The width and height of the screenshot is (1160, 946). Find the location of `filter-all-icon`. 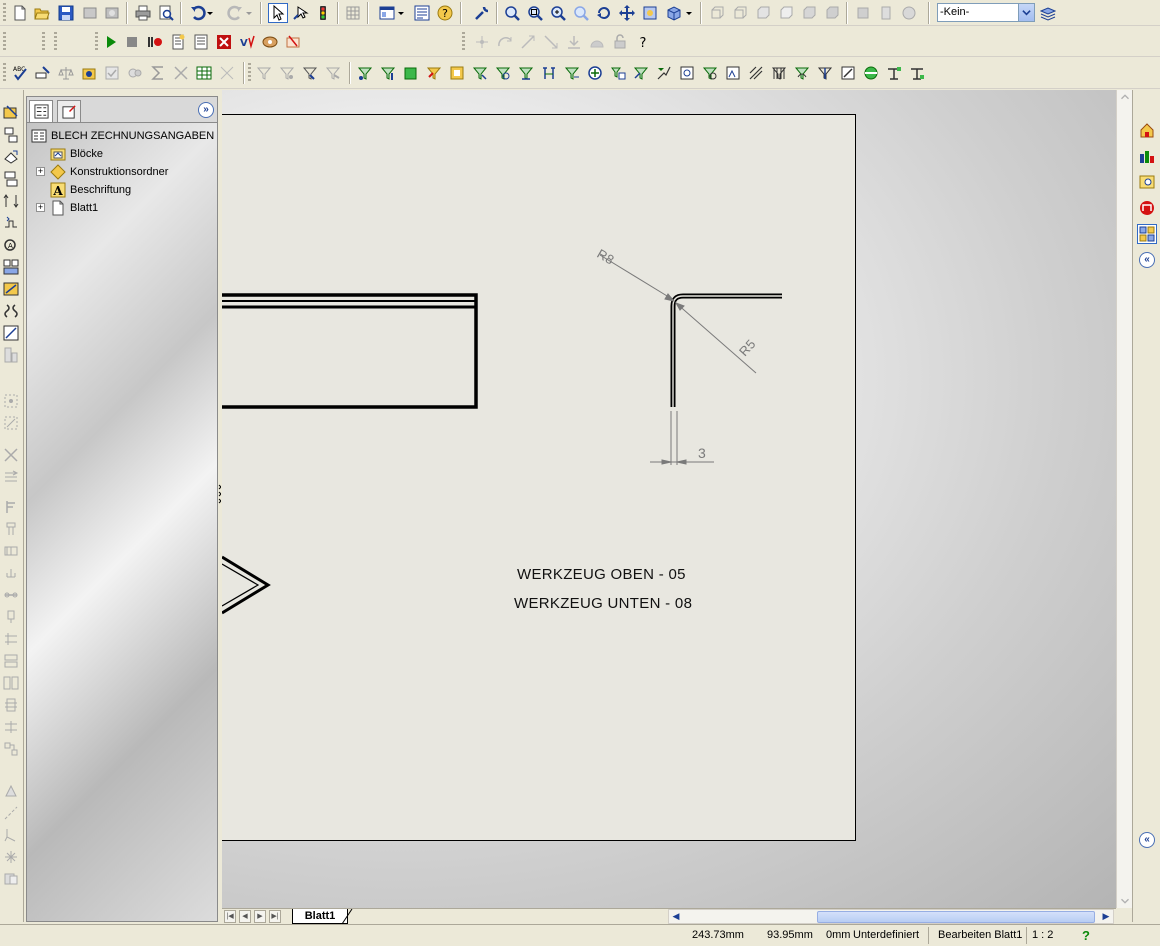

filter-all-icon is located at coordinates (871, 73).